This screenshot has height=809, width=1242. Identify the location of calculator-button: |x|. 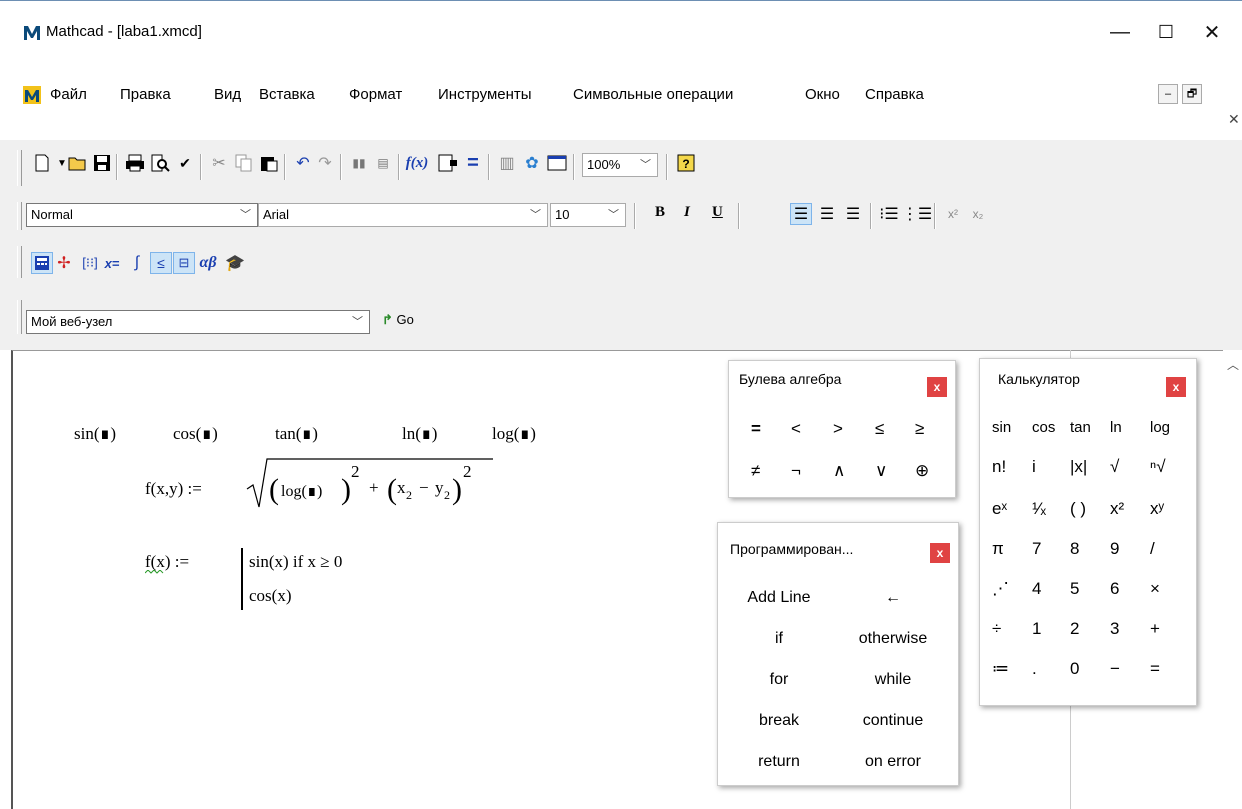
(1078, 467).